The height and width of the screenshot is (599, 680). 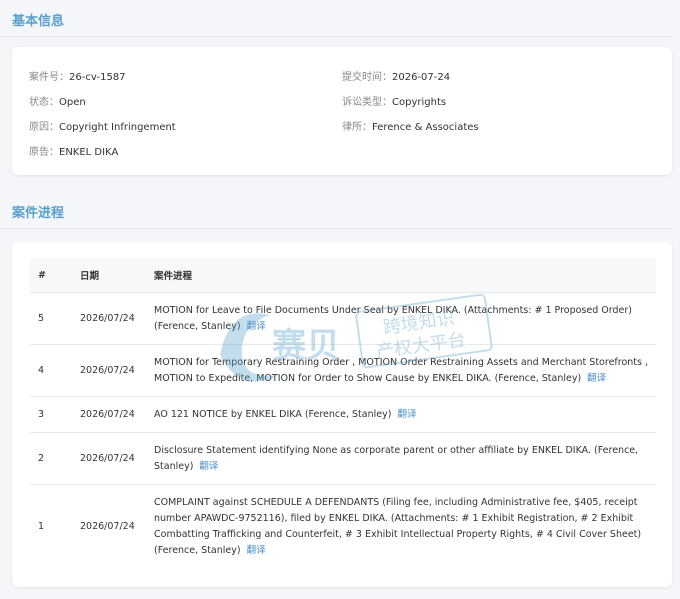 What do you see at coordinates (49, 77) in the screenshot?
I see `case-number-label: 案件号：` at bounding box center [49, 77].